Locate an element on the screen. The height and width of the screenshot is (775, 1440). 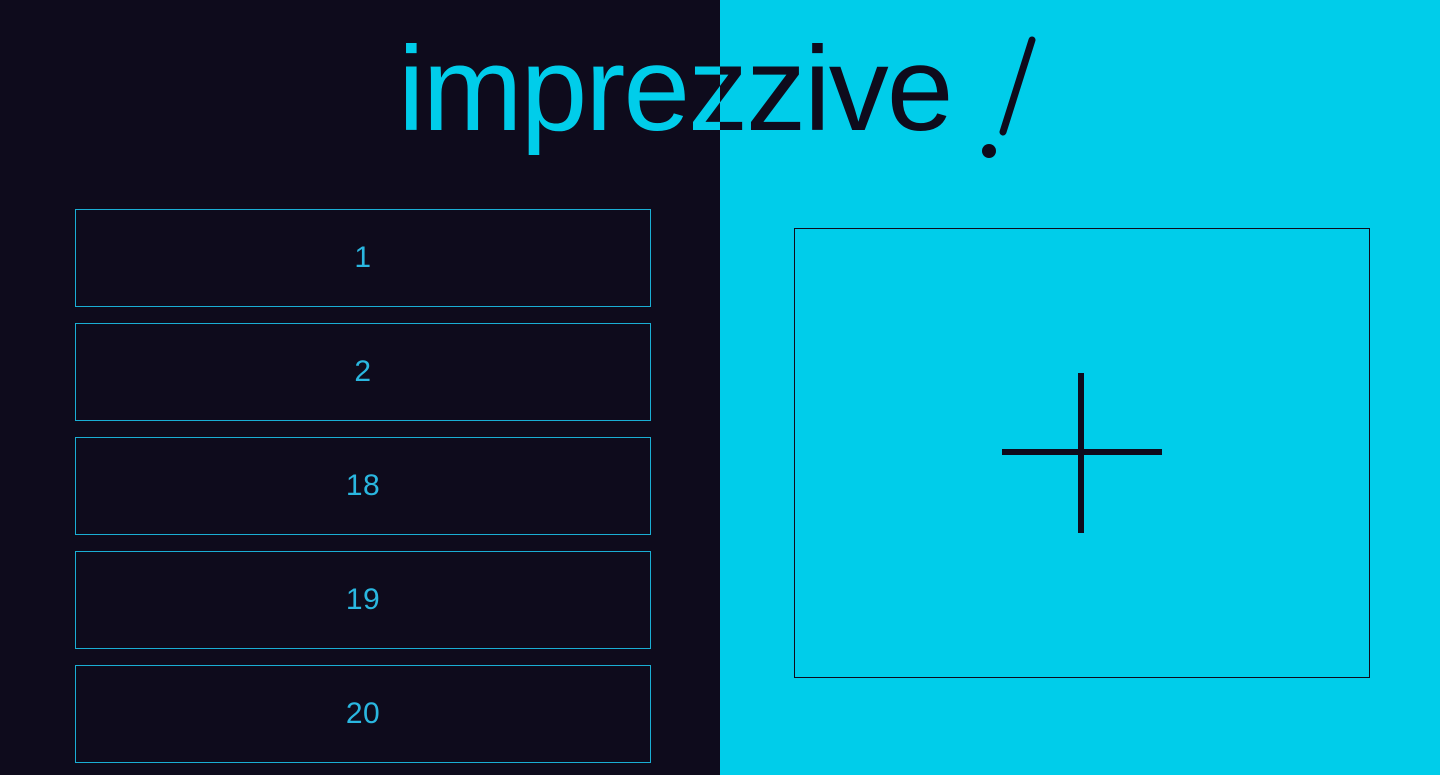
list-item-label: 2 is located at coordinates (363, 371).